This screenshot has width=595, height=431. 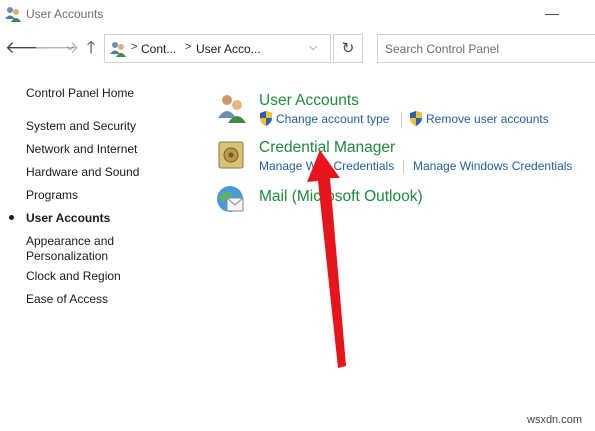 I want to click on manage-web-credentials-link: Manage Web Credentials, so click(x=326, y=166).